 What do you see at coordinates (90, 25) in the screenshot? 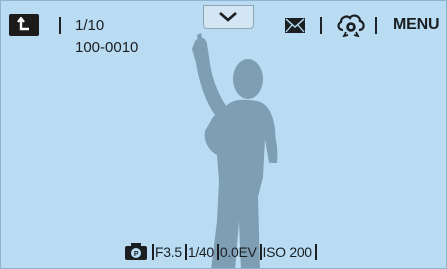
I see `image-counter: 1/10` at bounding box center [90, 25].